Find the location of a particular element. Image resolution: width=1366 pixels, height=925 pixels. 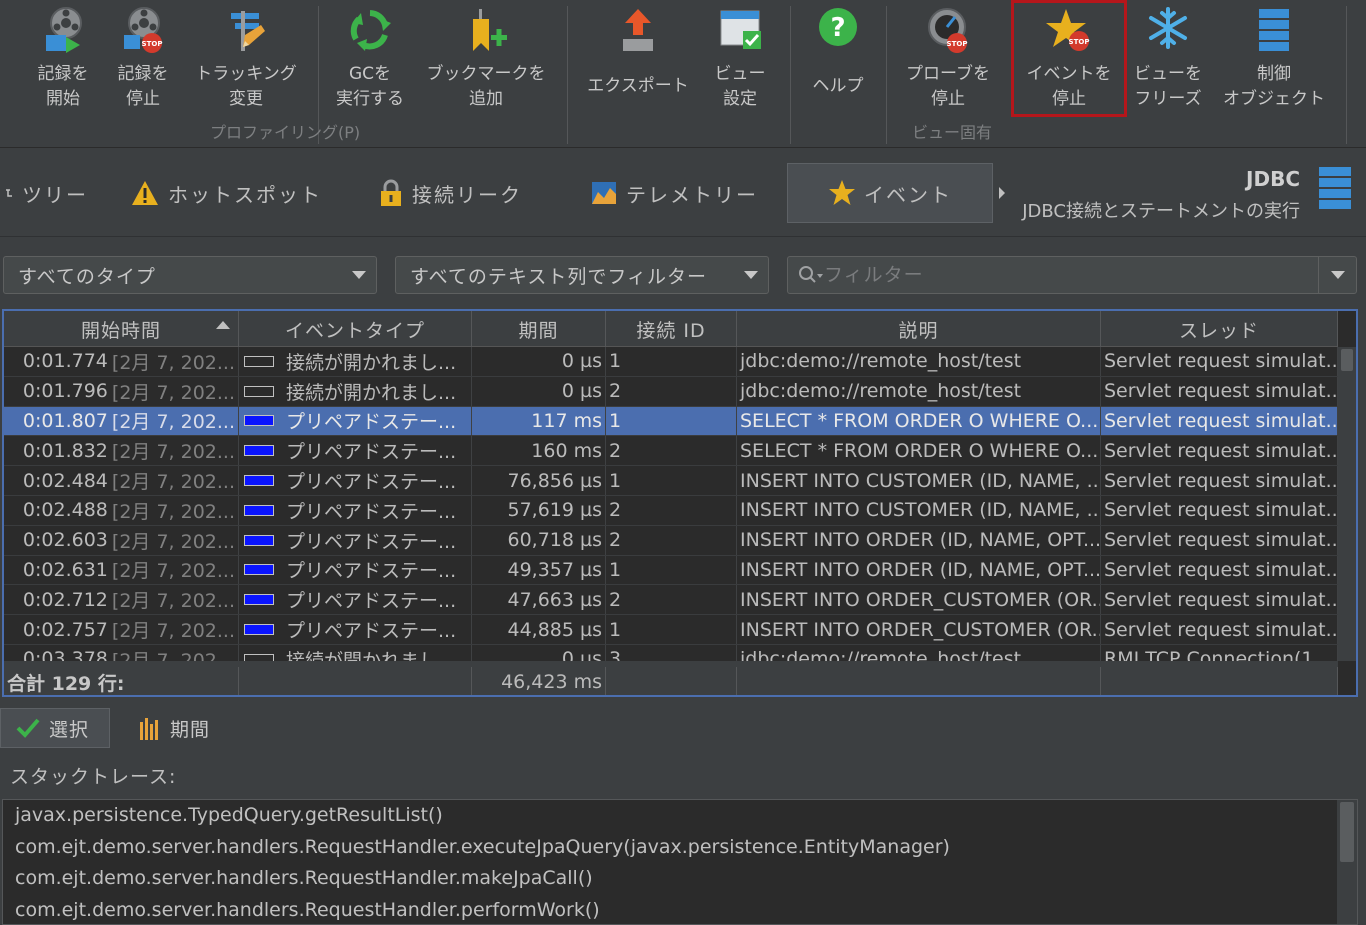

duration-cell: 47,663 µs is located at coordinates (539, 600).